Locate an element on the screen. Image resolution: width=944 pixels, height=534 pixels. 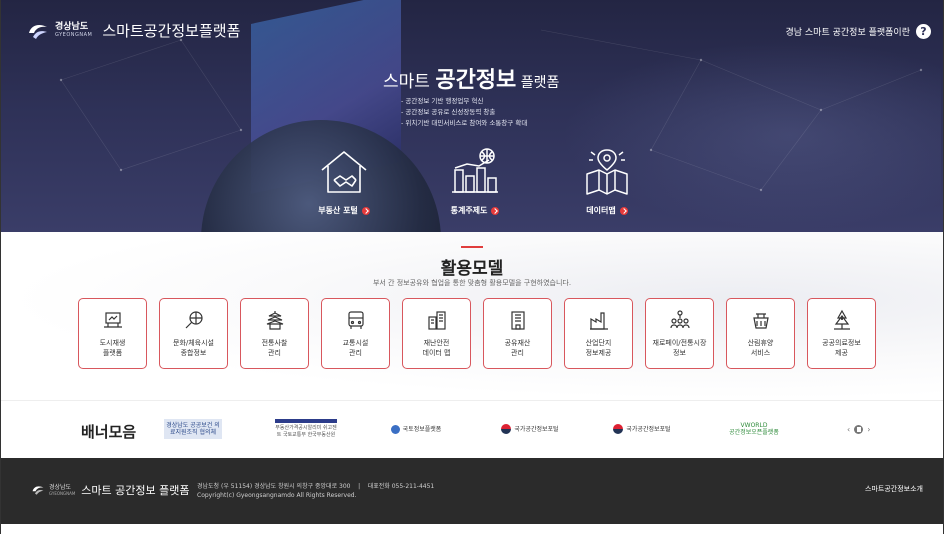
bottom-strip is located at coordinates (472, 529).